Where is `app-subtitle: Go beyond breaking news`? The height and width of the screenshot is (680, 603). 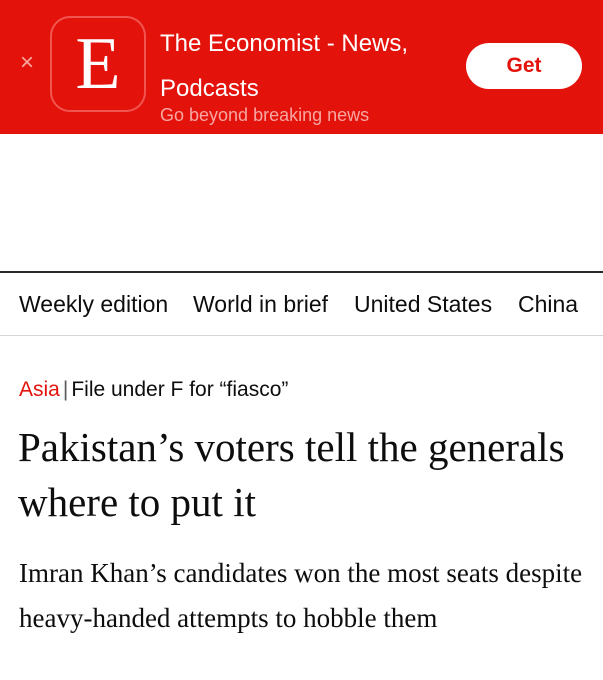
app-subtitle: Go beyond breaking news is located at coordinates (265, 115).